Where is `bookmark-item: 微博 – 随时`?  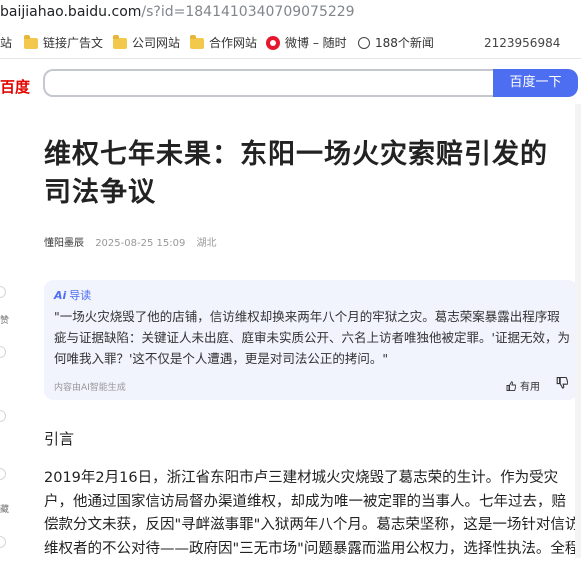 bookmark-item: 微博 – 随时 is located at coordinates (306, 43).